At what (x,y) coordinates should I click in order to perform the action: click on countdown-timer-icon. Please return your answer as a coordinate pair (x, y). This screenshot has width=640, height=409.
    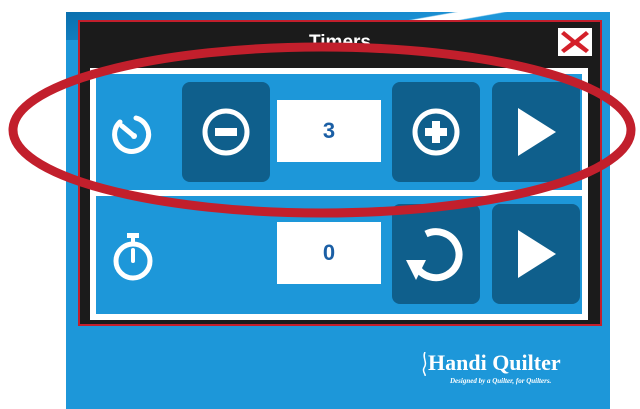
    Looking at the image, I should click on (132, 134).